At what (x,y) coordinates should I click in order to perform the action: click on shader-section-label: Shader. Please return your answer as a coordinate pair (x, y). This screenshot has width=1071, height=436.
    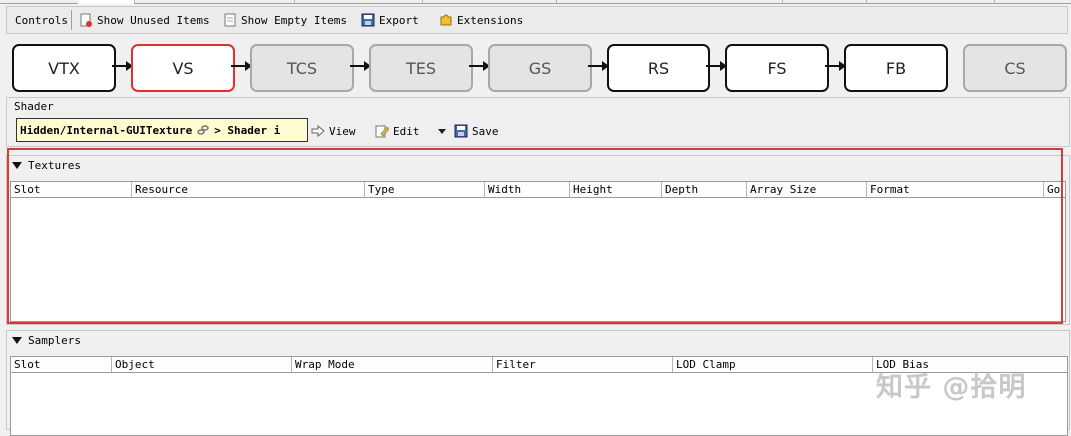
    Looking at the image, I should click on (34, 106).